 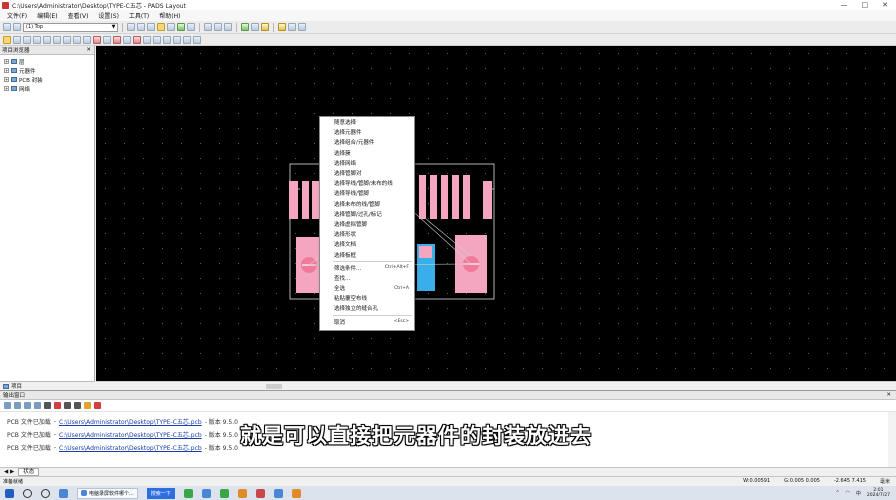 What do you see at coordinates (367, 234) in the screenshot?
I see `menu-item-select-shapes: 选择形状` at bounding box center [367, 234].